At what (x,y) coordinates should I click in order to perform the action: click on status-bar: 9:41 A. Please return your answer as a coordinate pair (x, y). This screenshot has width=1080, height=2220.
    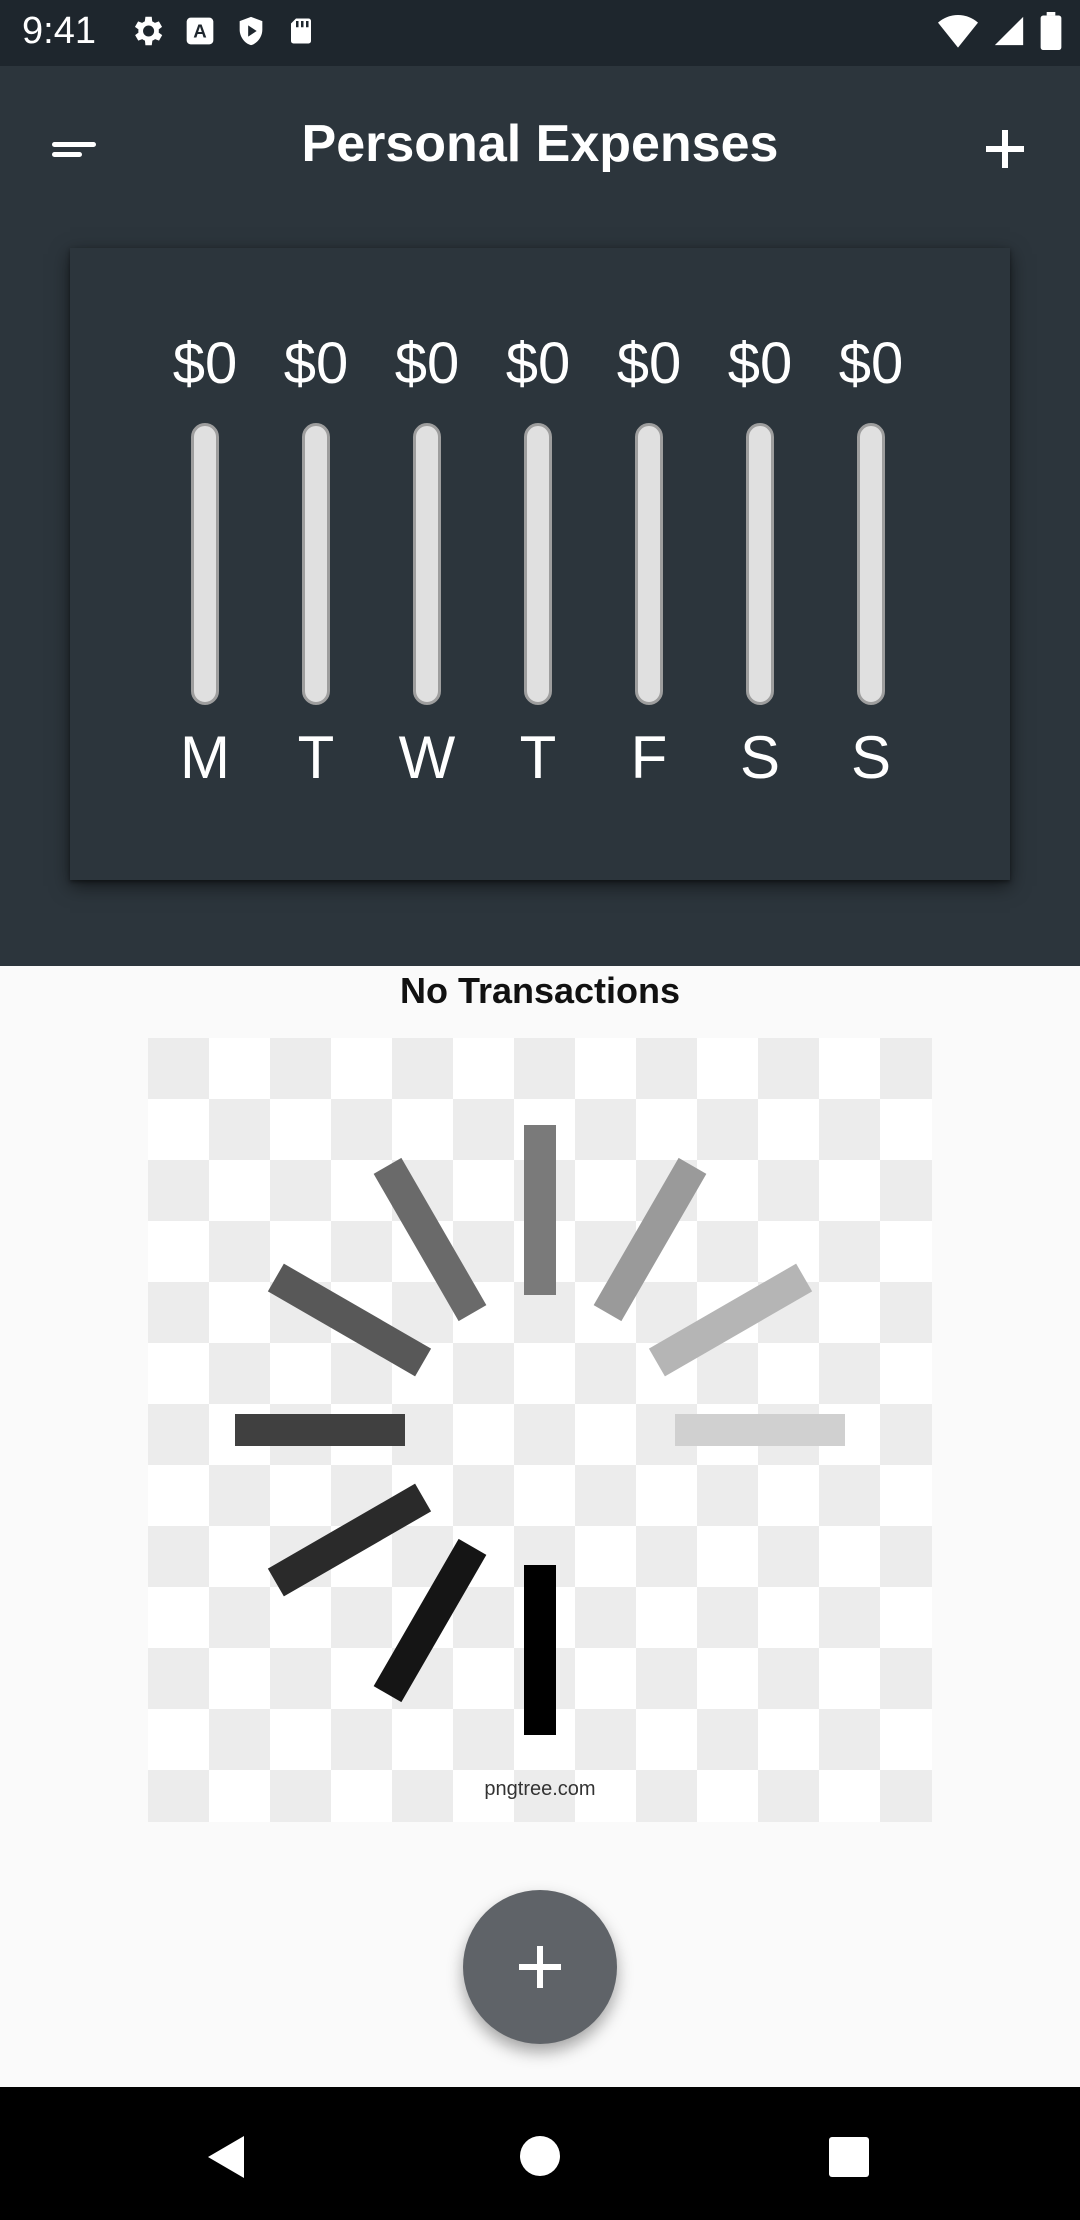
    Looking at the image, I should click on (540, 33).